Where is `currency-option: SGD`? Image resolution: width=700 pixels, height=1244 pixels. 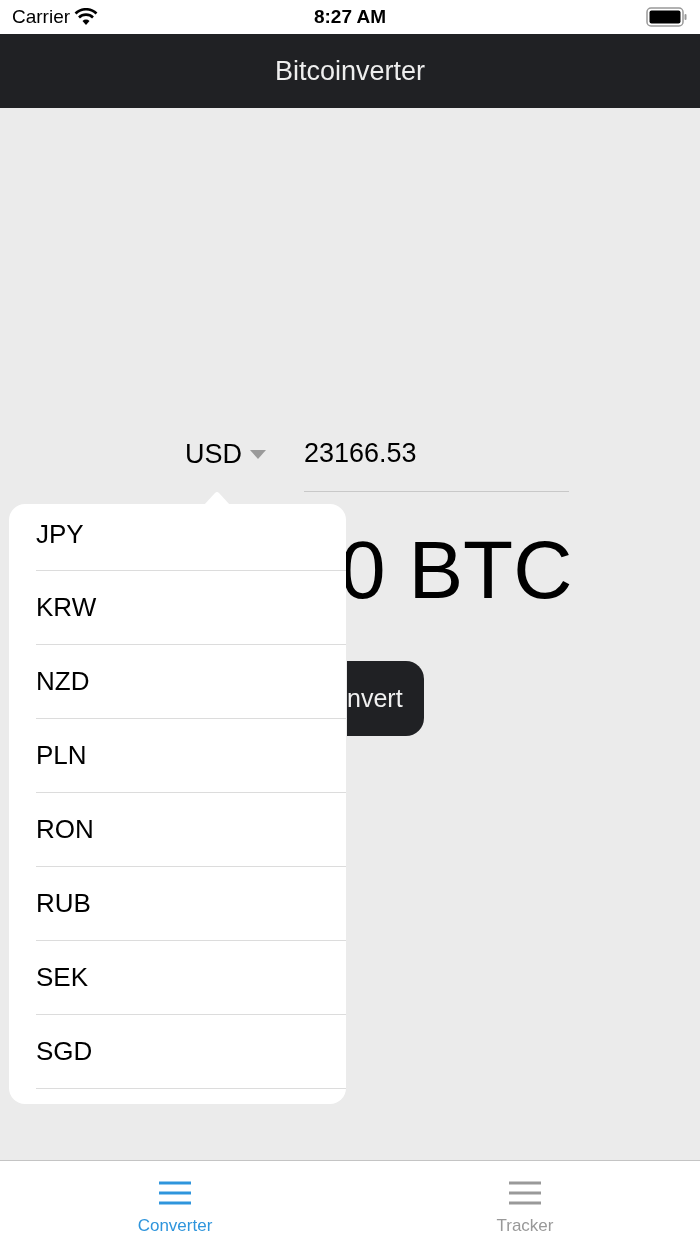
currency-option: SGD is located at coordinates (64, 1051).